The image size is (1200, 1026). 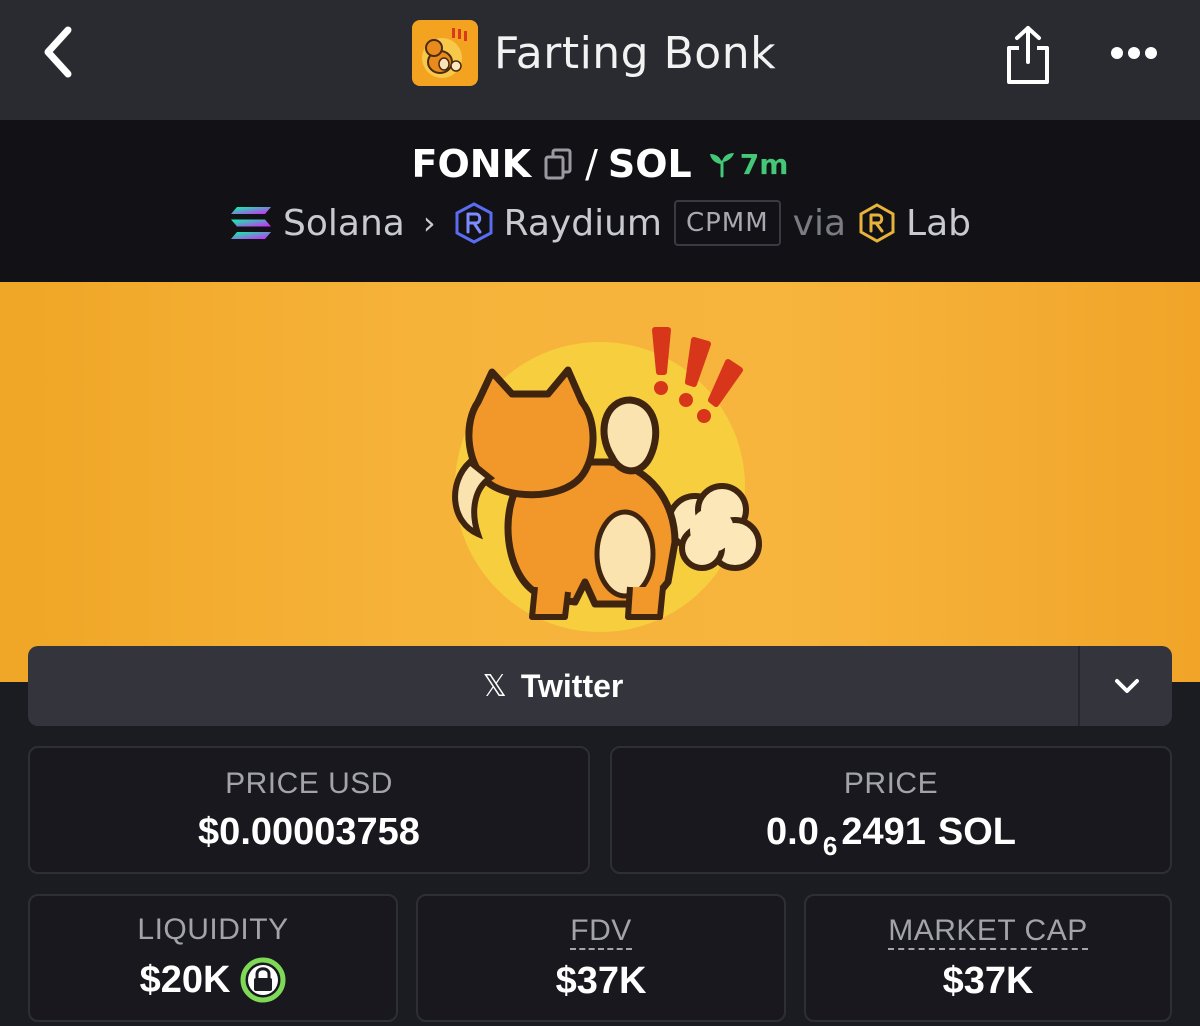 I want to click on fdv-value: $37K, so click(x=601, y=980).